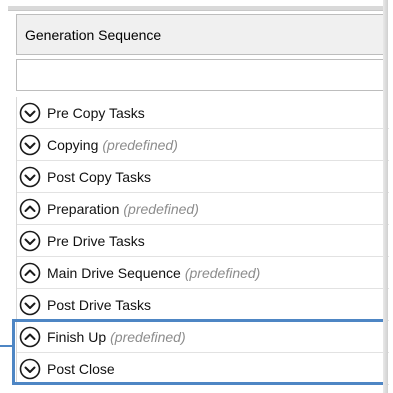 This screenshot has height=393, width=393. I want to click on list-item-label: Post Close, so click(81, 368).